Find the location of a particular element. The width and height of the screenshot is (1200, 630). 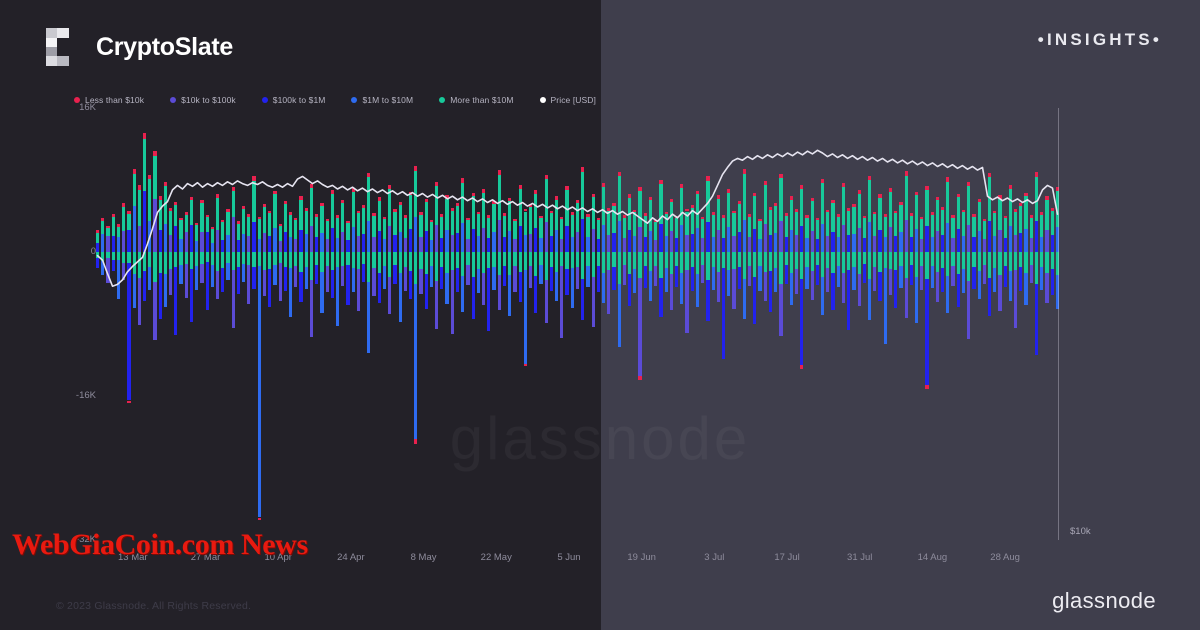

x-axis-tick-label: 14 Aug is located at coordinates (932, 557).